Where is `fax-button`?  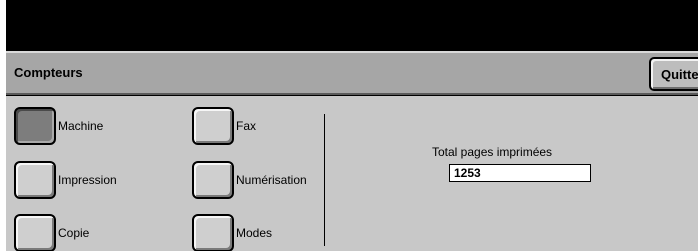
fax-button is located at coordinates (213, 126).